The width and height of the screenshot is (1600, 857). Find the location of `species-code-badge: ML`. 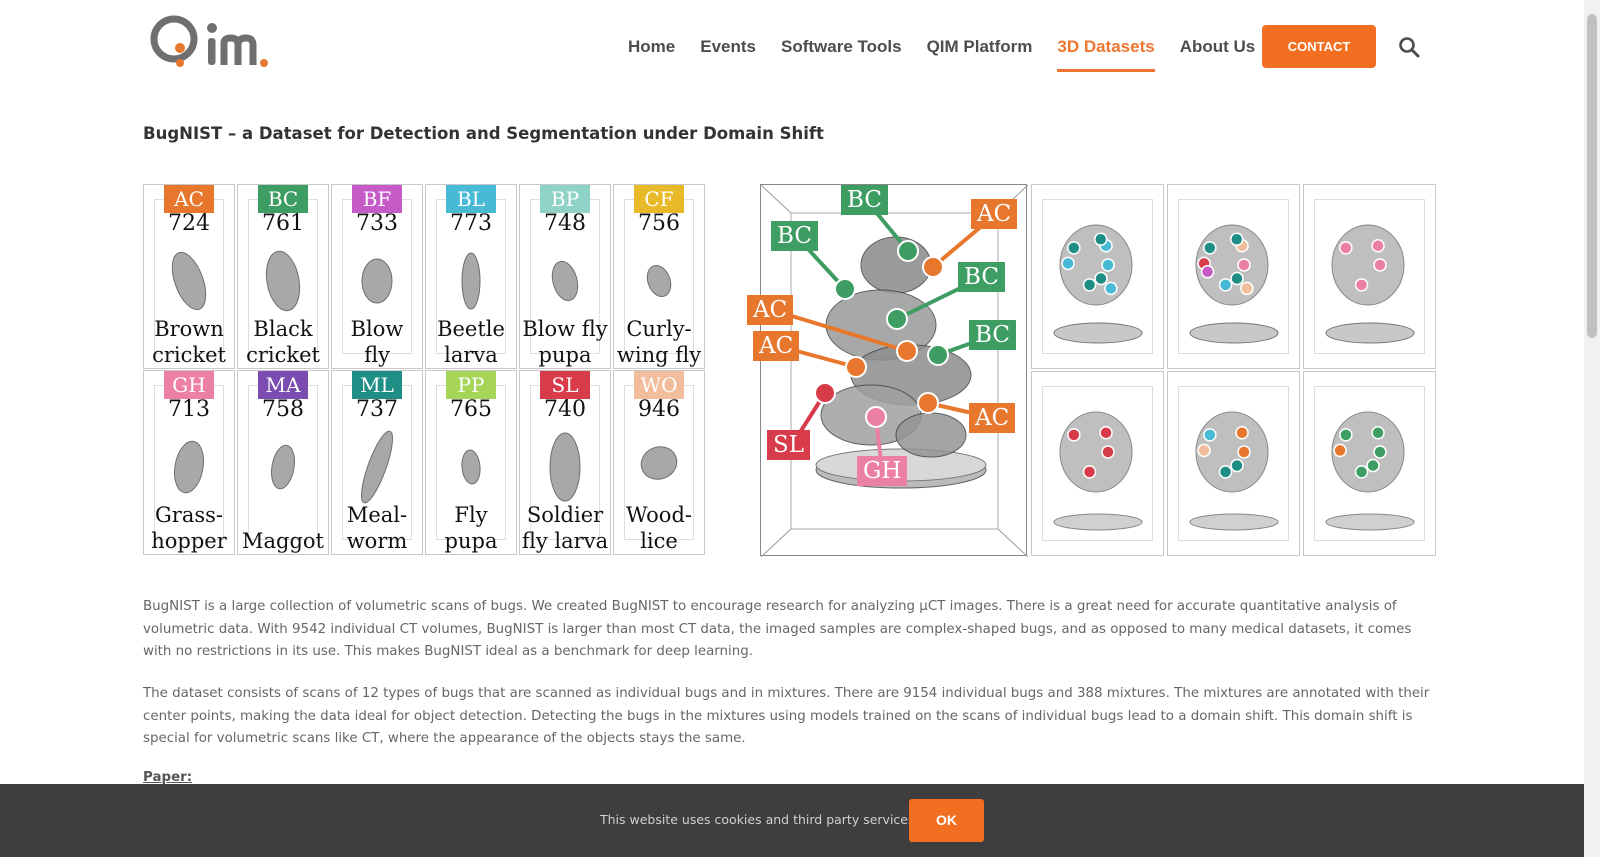

species-code-badge: ML is located at coordinates (377, 385).